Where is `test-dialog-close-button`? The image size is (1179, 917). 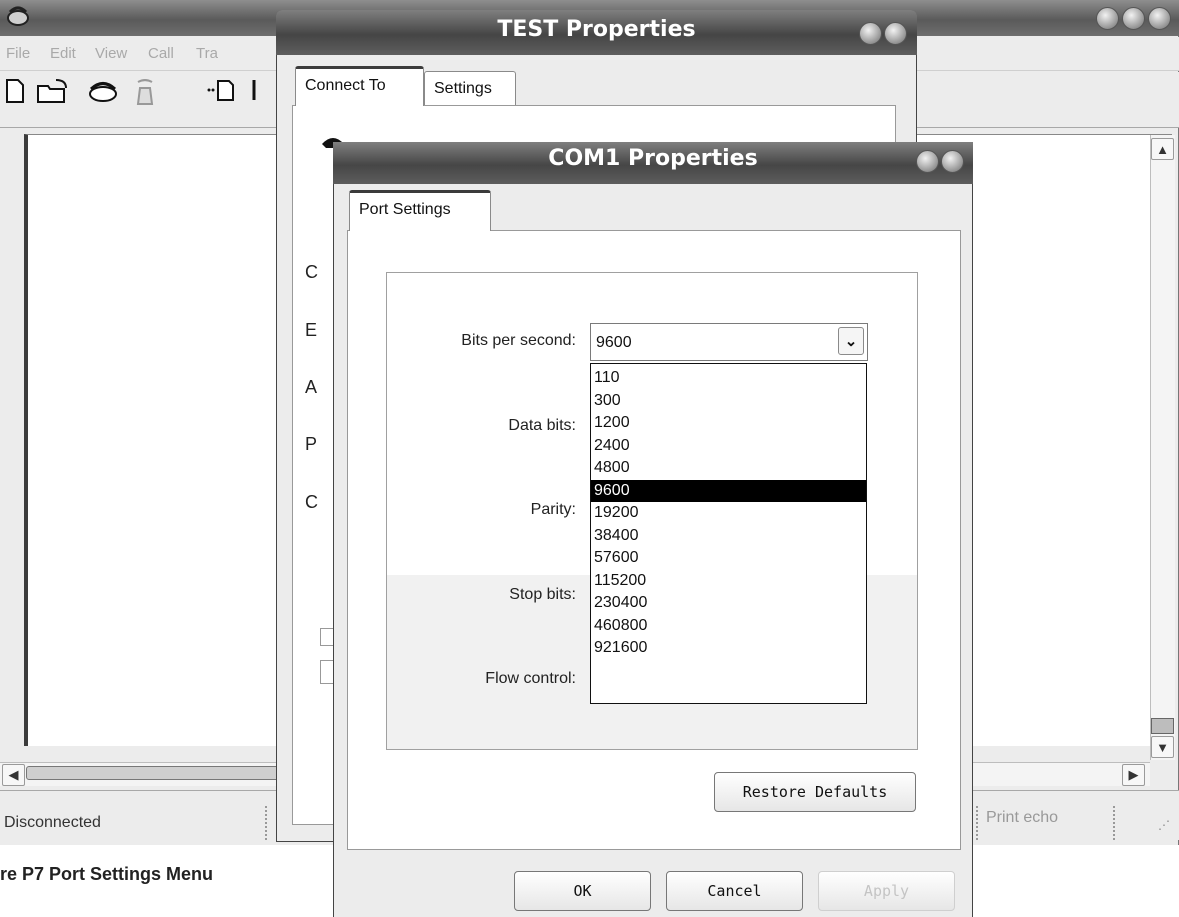
test-dialog-close-button is located at coordinates (895, 33).